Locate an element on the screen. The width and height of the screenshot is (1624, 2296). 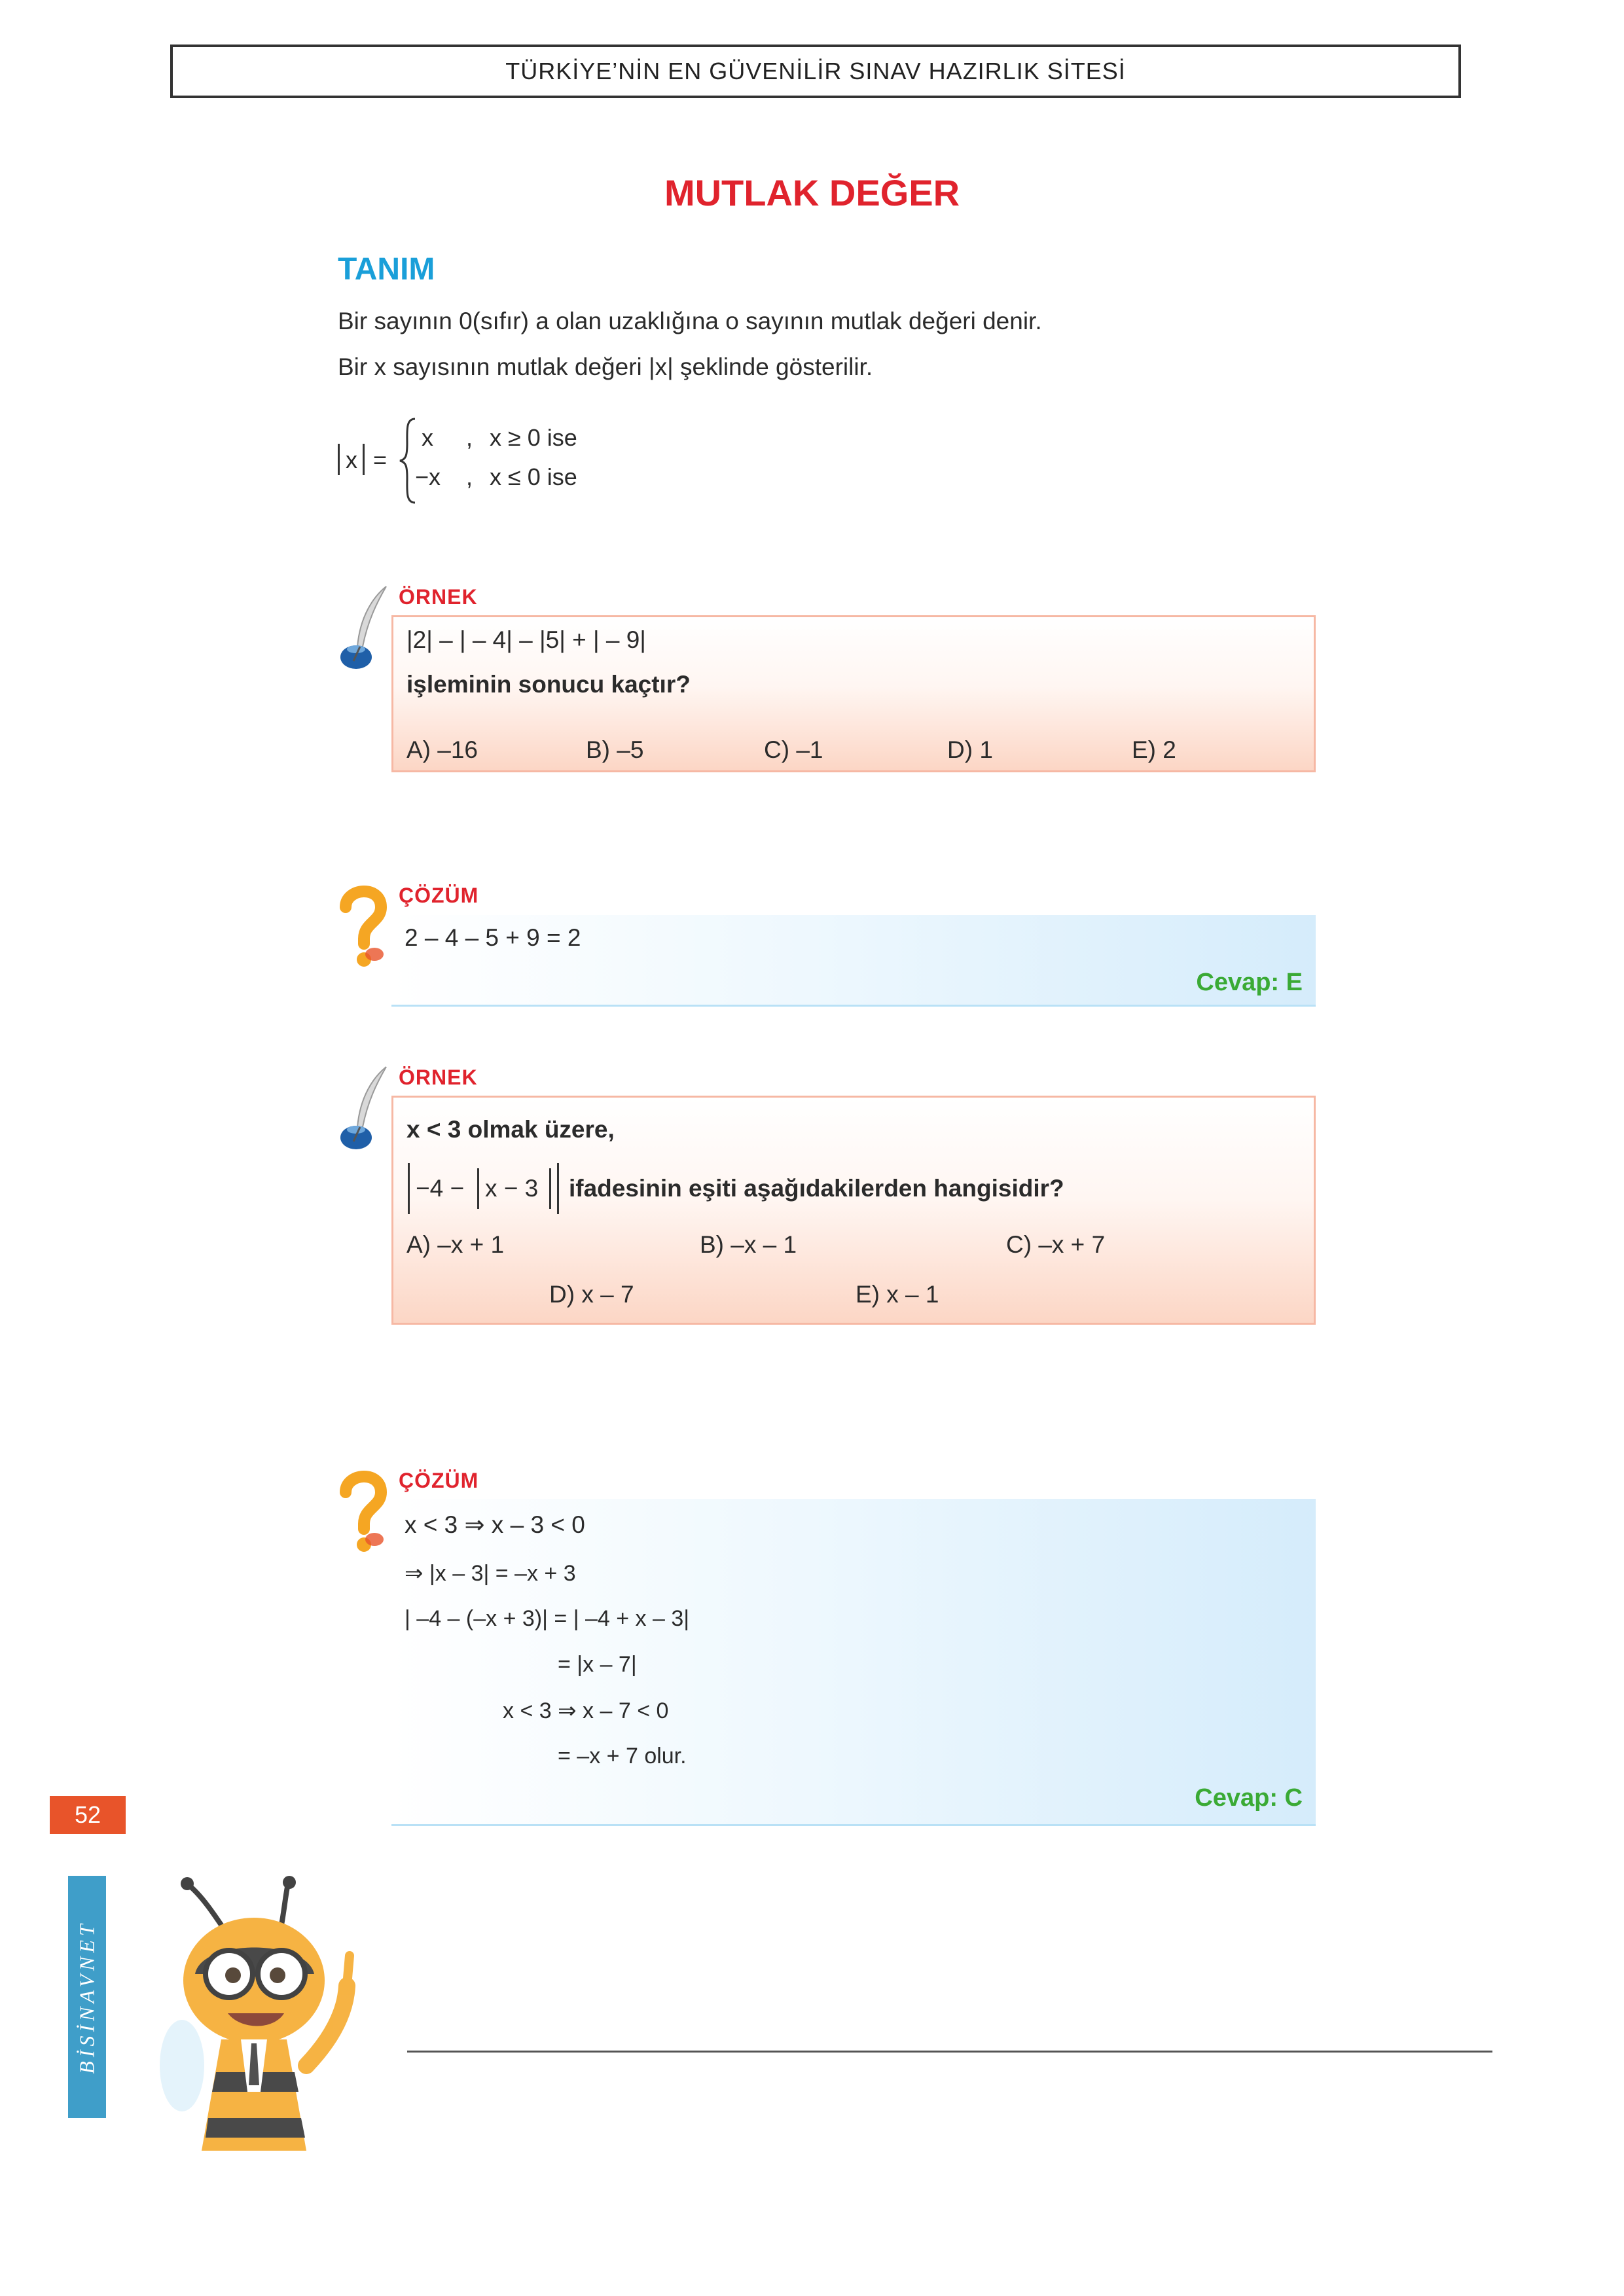
footer-divider is located at coordinates (949, 2052).